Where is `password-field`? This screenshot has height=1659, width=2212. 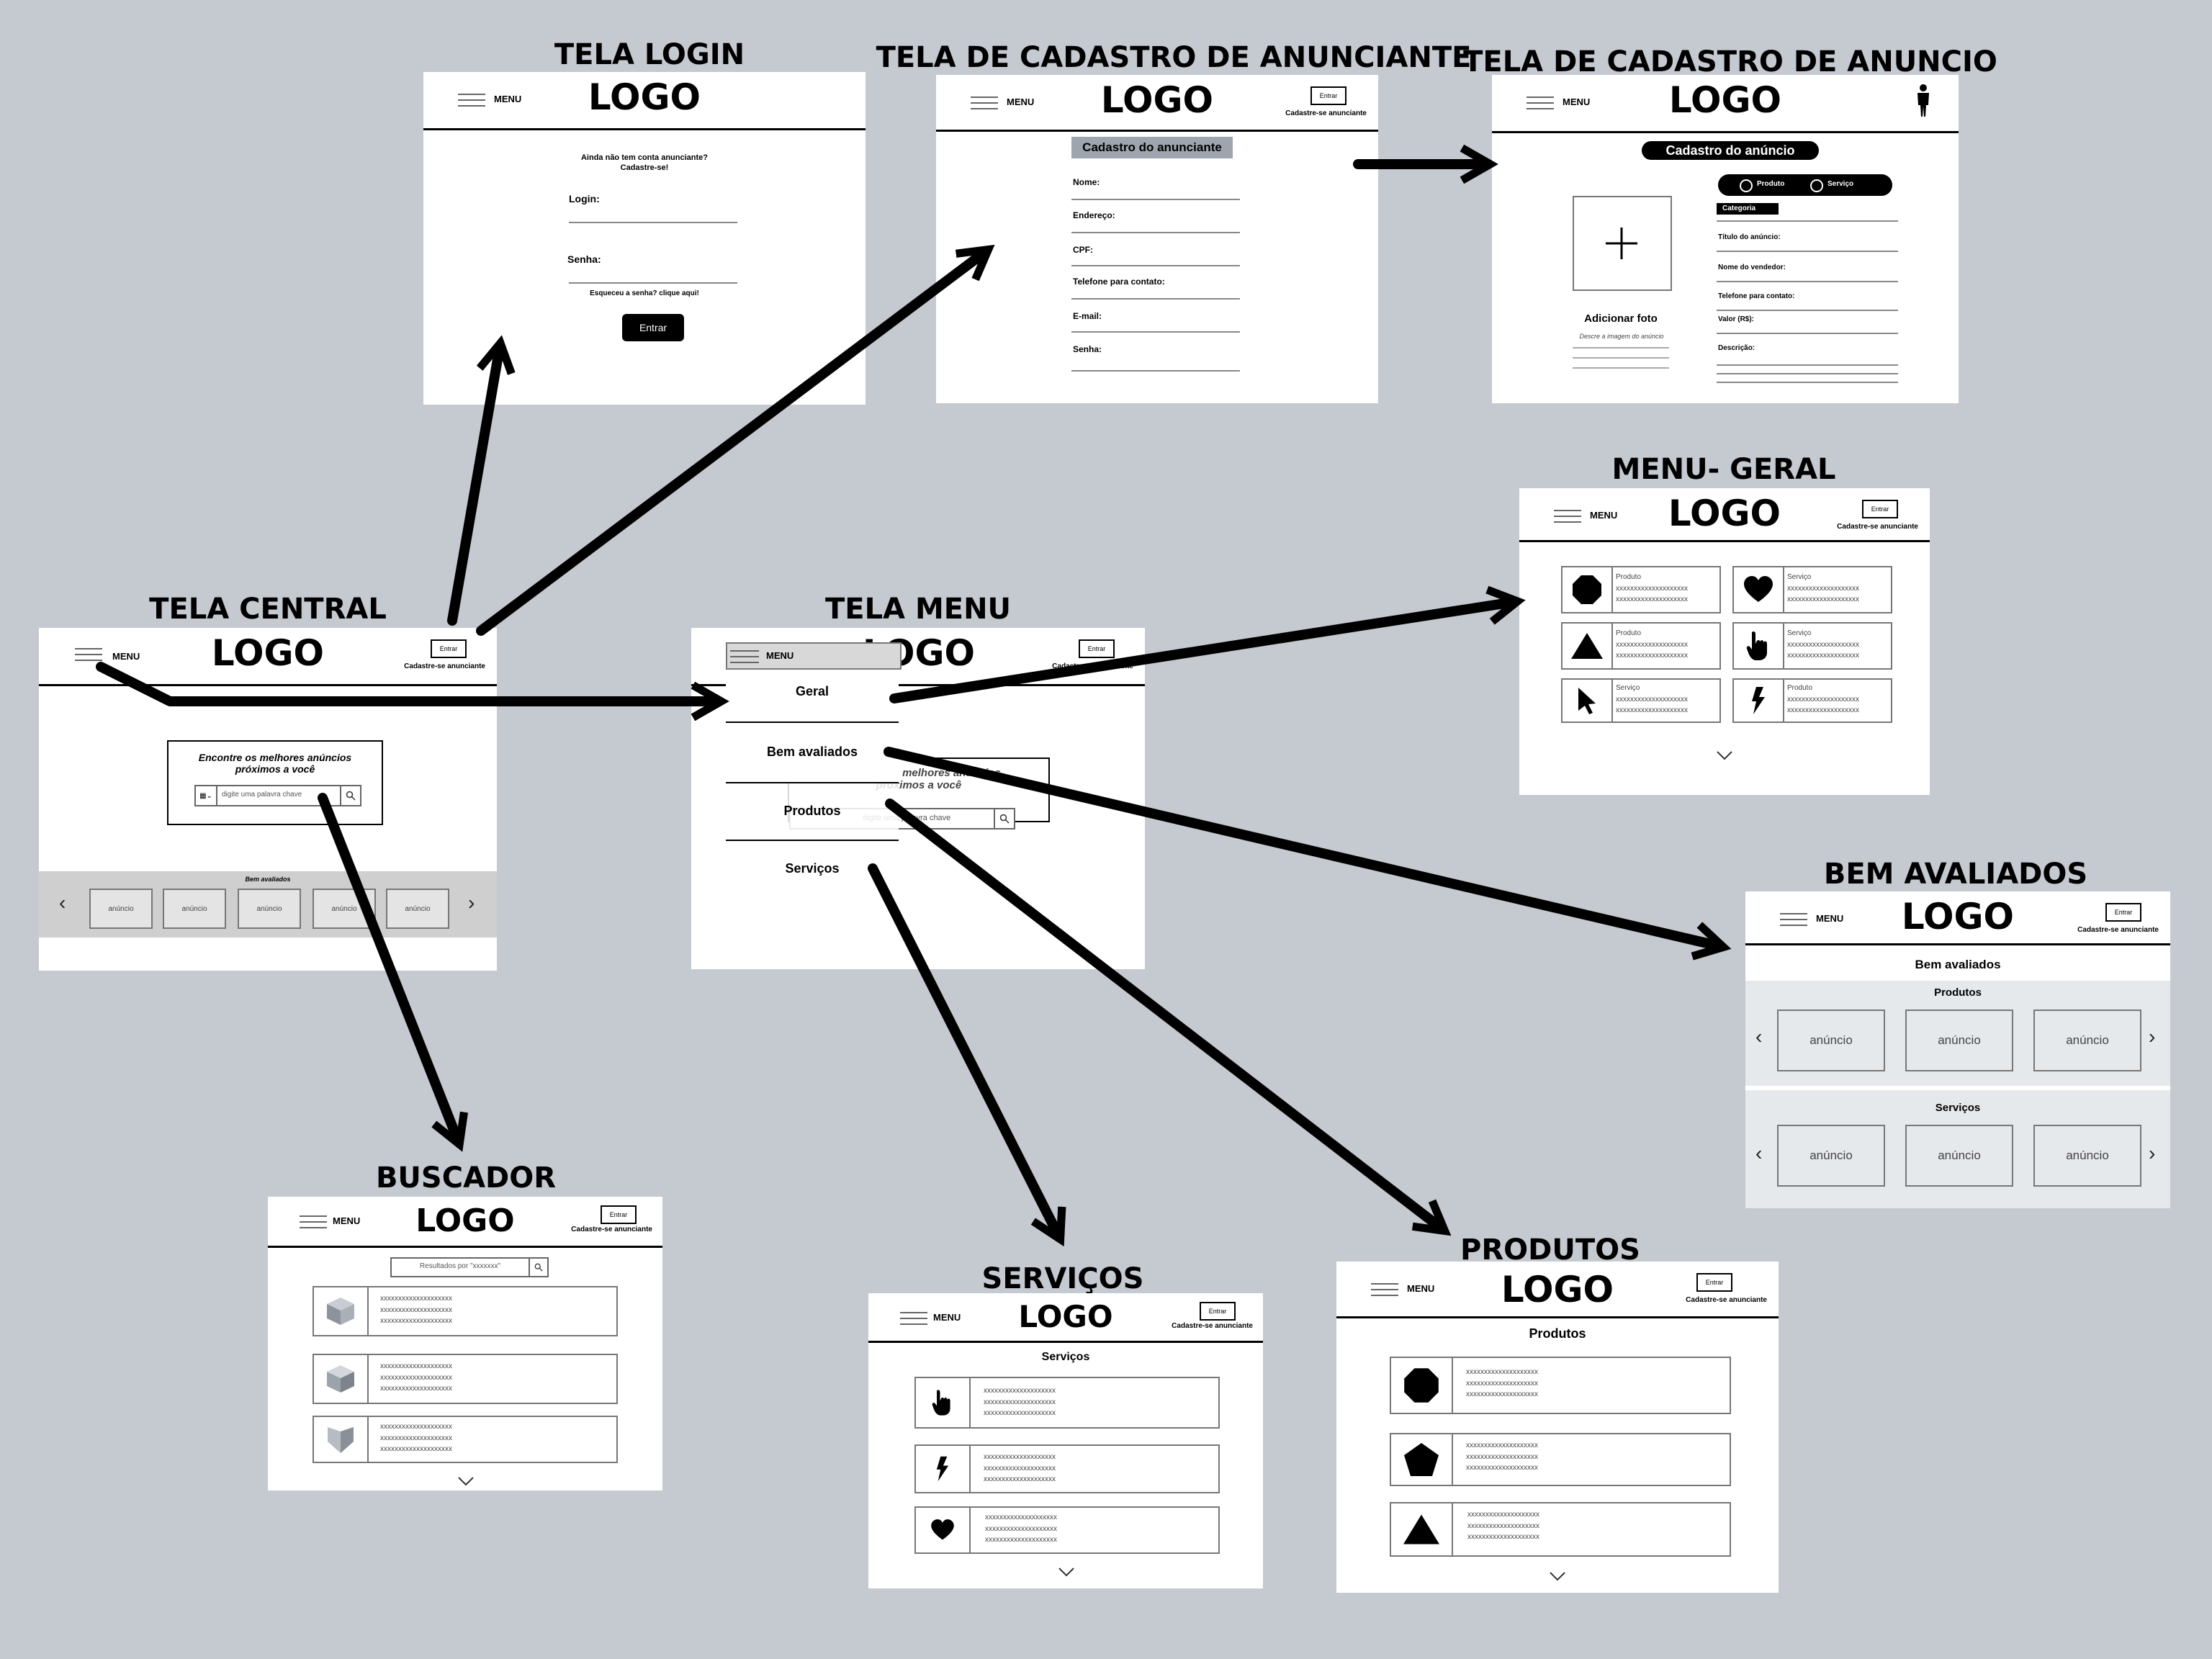 password-field is located at coordinates (653, 283).